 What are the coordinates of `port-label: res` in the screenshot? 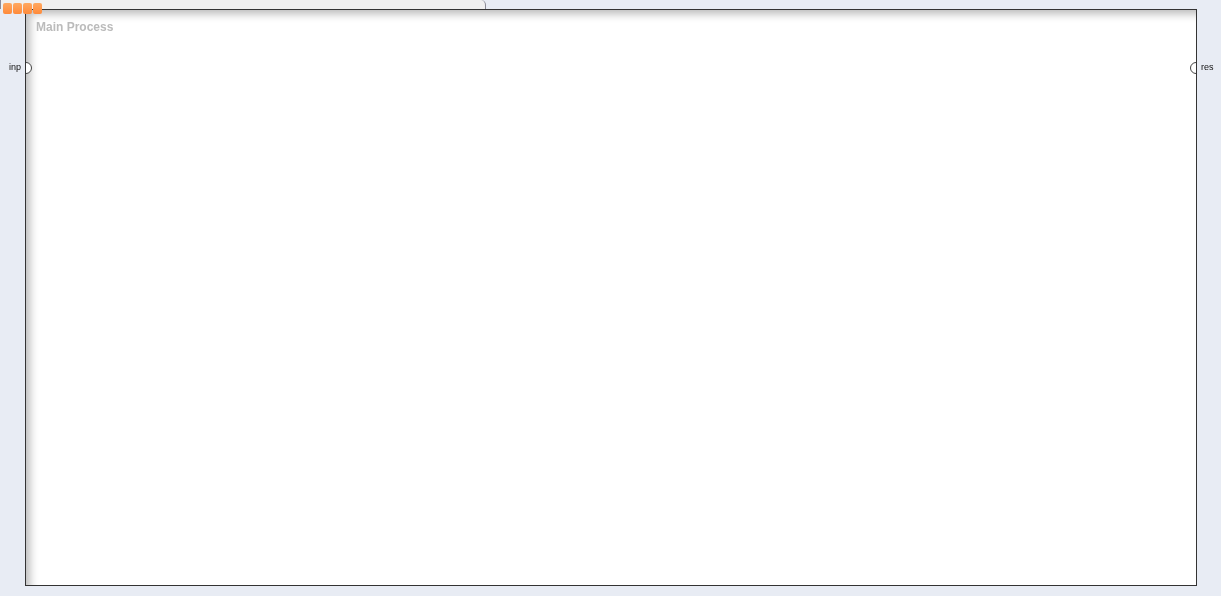 It's located at (1207, 67).